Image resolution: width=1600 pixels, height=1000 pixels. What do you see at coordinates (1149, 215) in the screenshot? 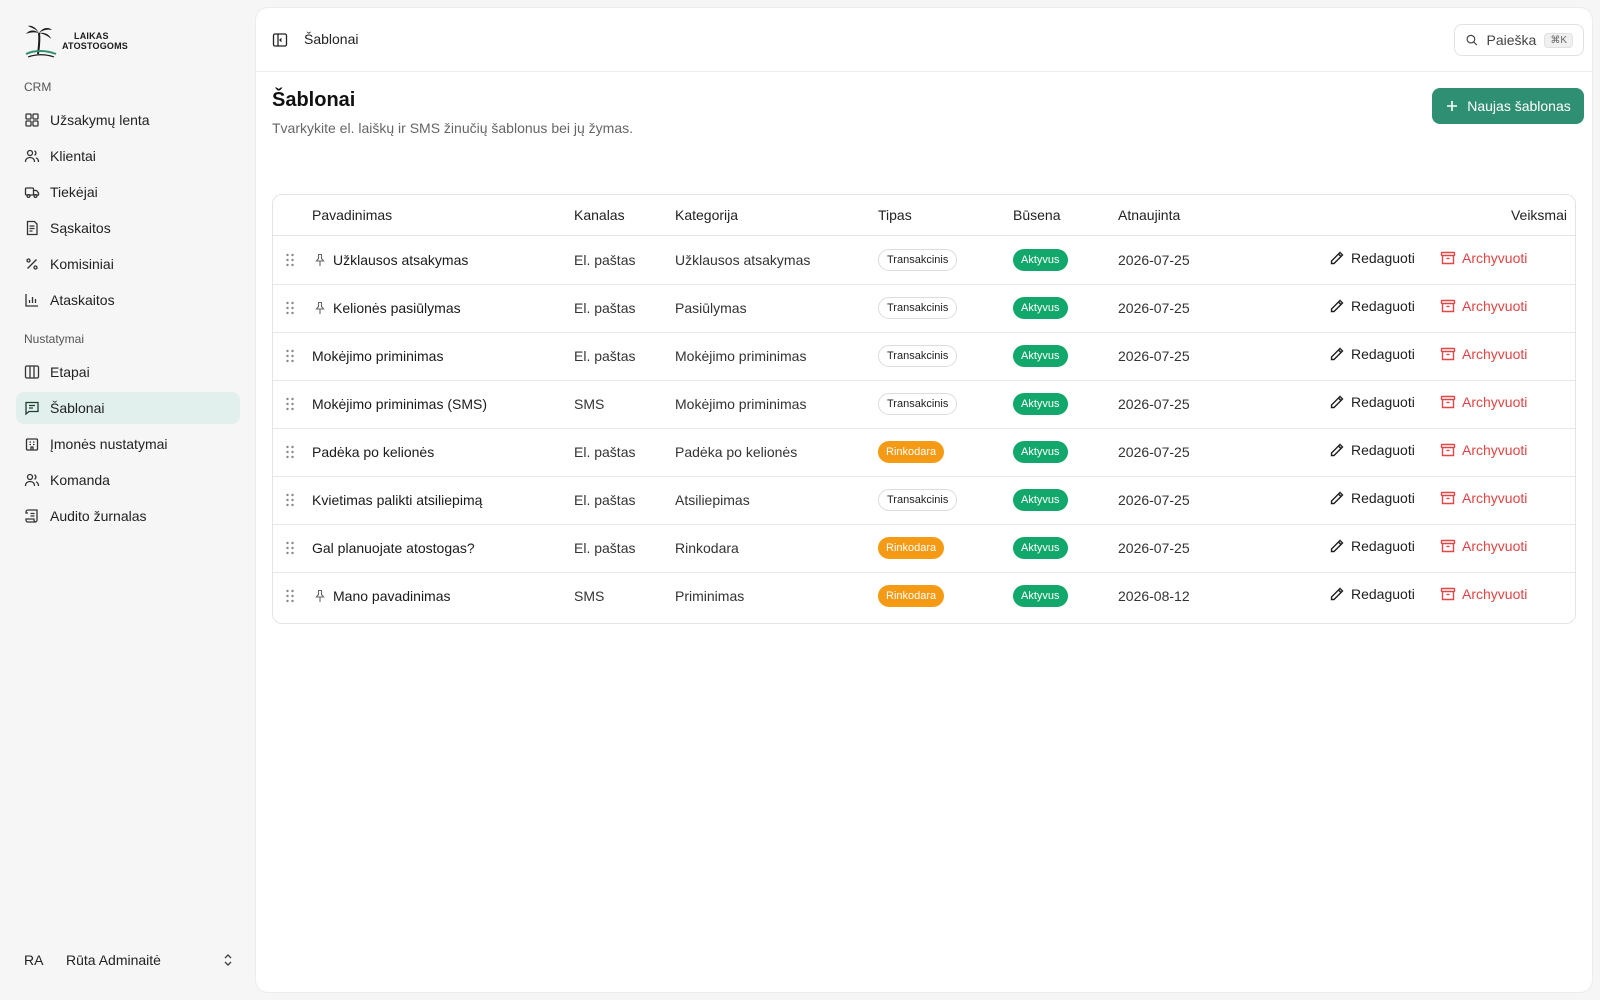
I see `column-header-updated: Atnaujinta` at bounding box center [1149, 215].